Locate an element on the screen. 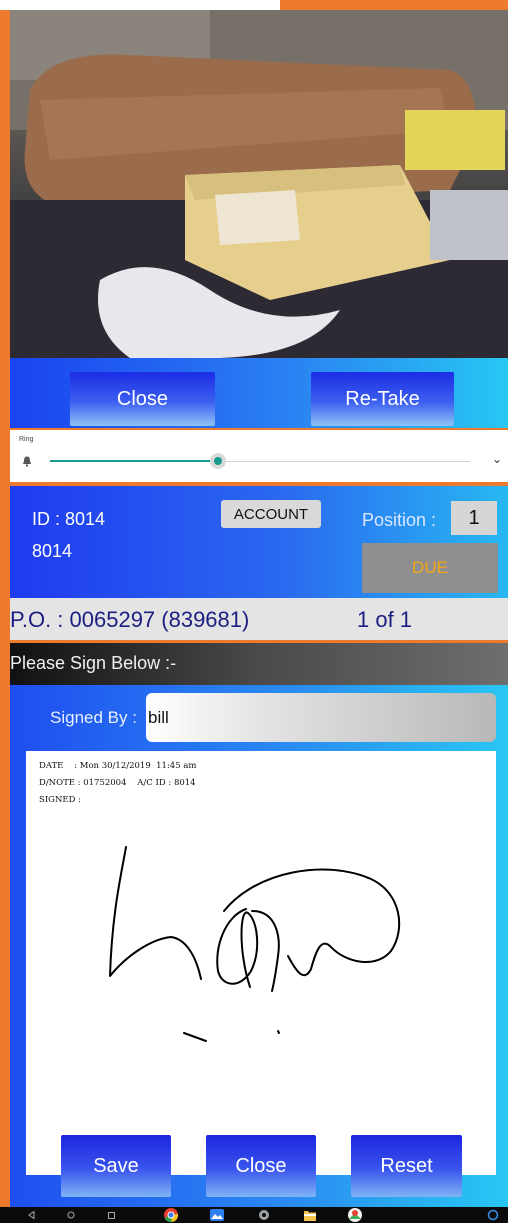  camera-close-button: Close is located at coordinates (142, 399).